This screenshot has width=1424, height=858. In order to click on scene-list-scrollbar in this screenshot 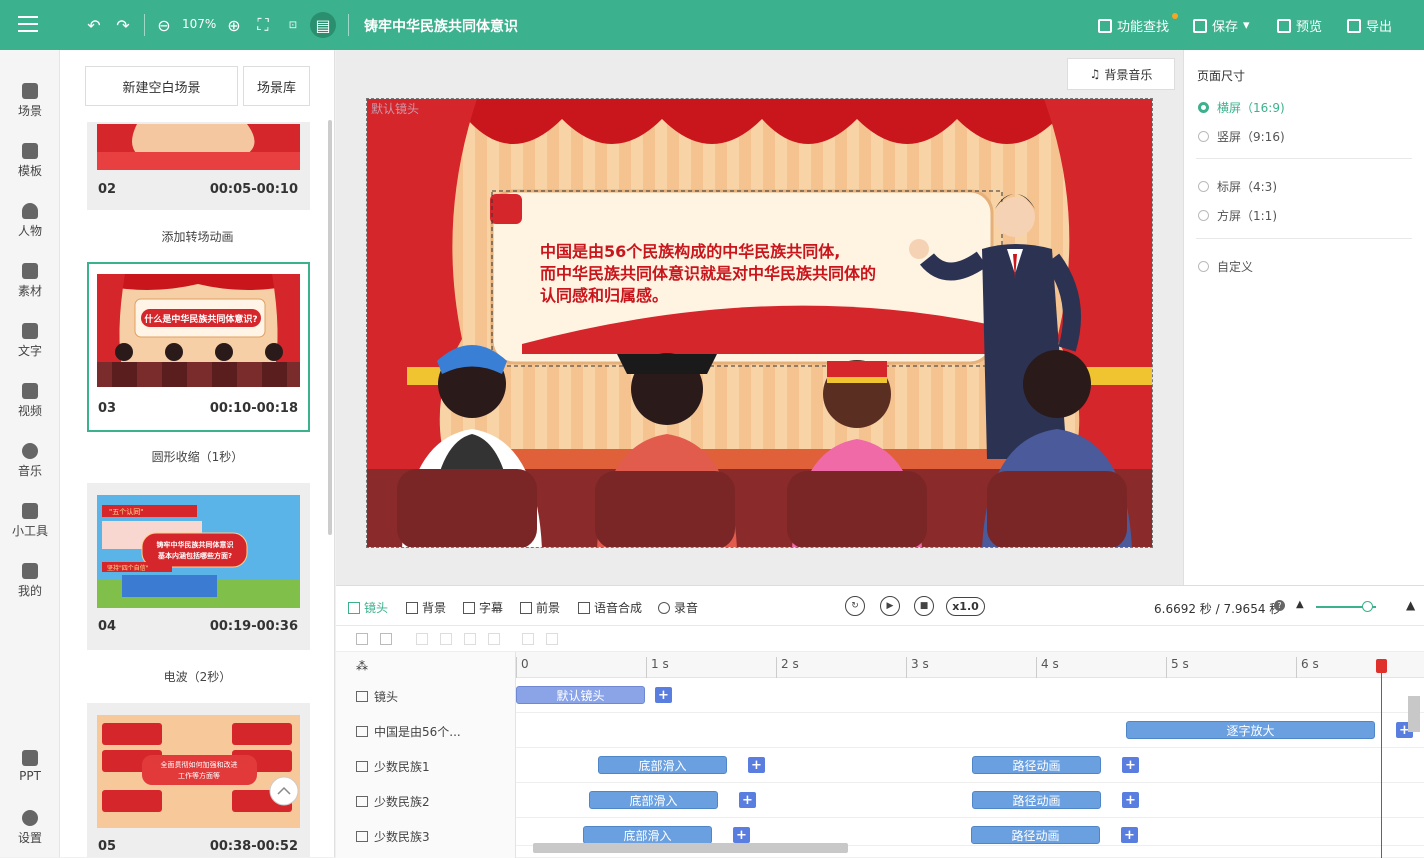, I will do `click(330, 327)`.